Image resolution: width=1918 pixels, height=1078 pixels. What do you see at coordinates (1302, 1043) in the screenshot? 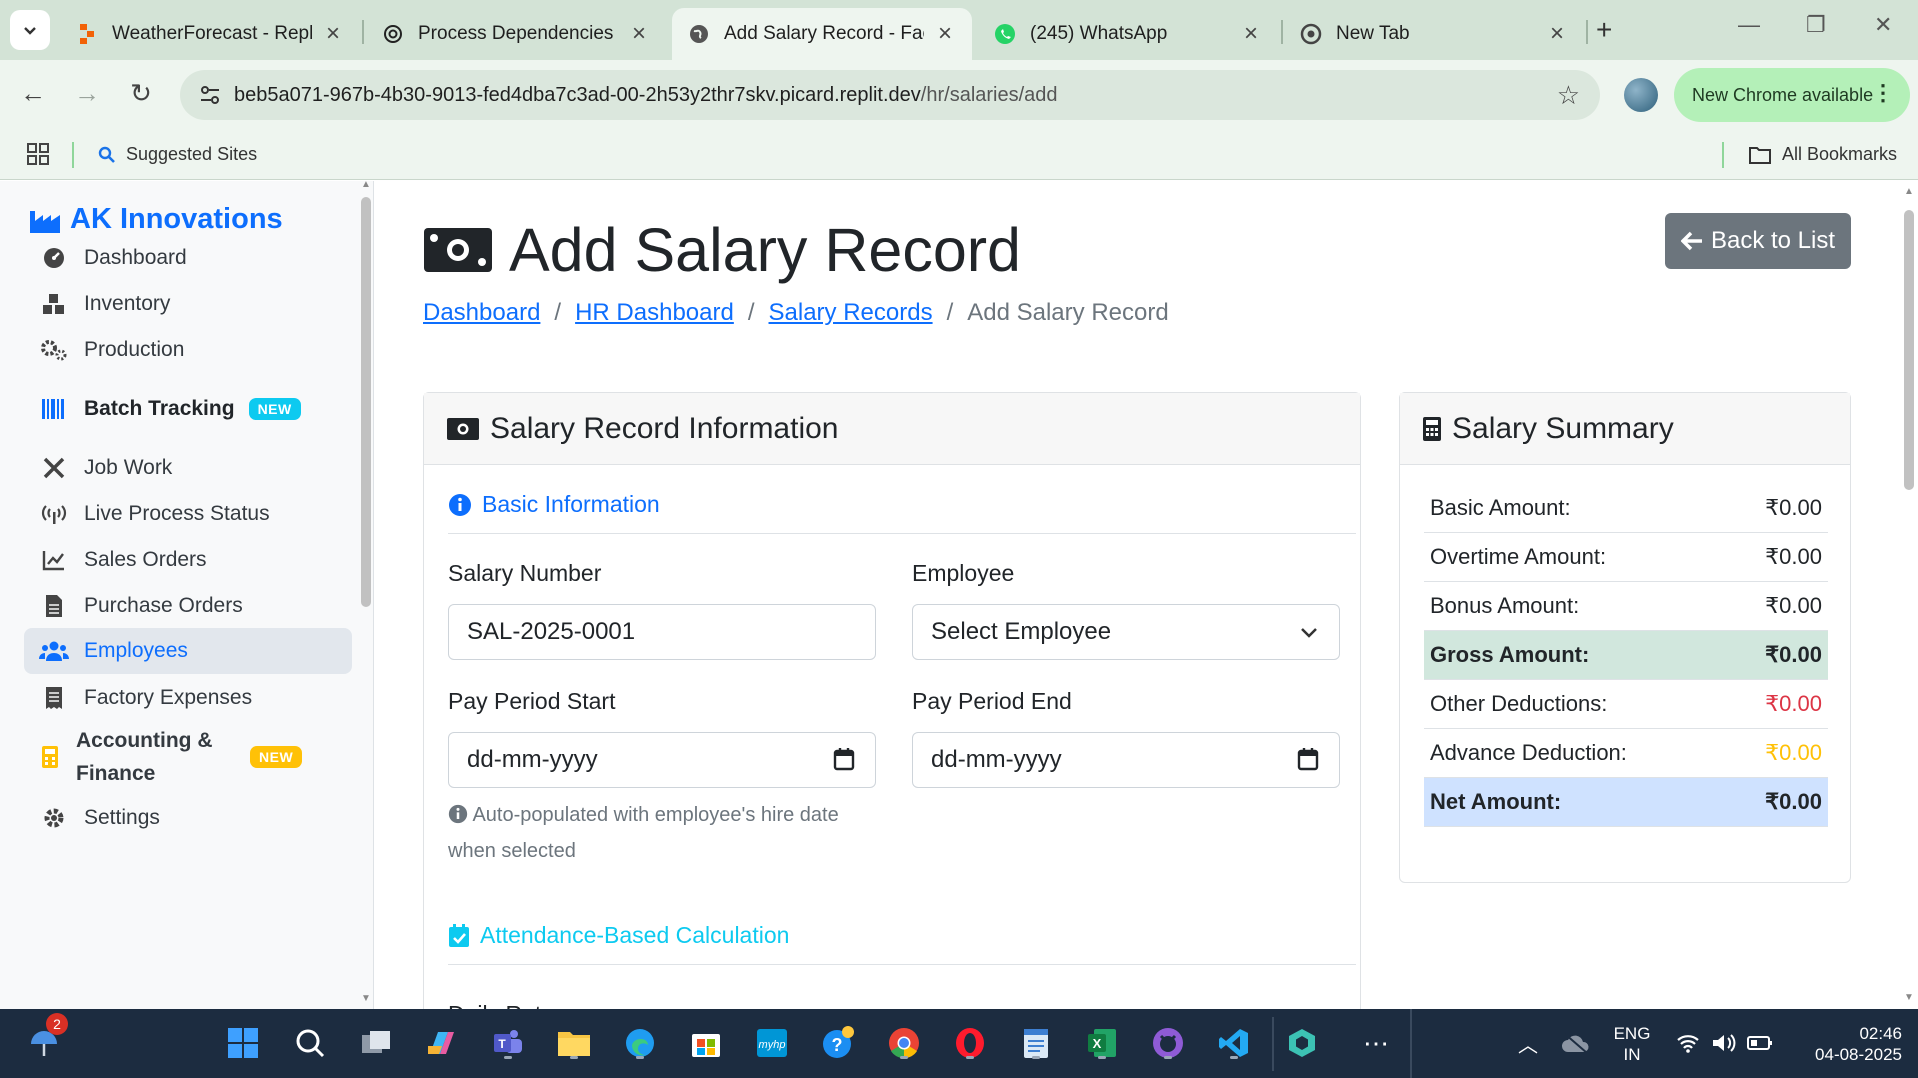
I see `cube-app-icon` at bounding box center [1302, 1043].